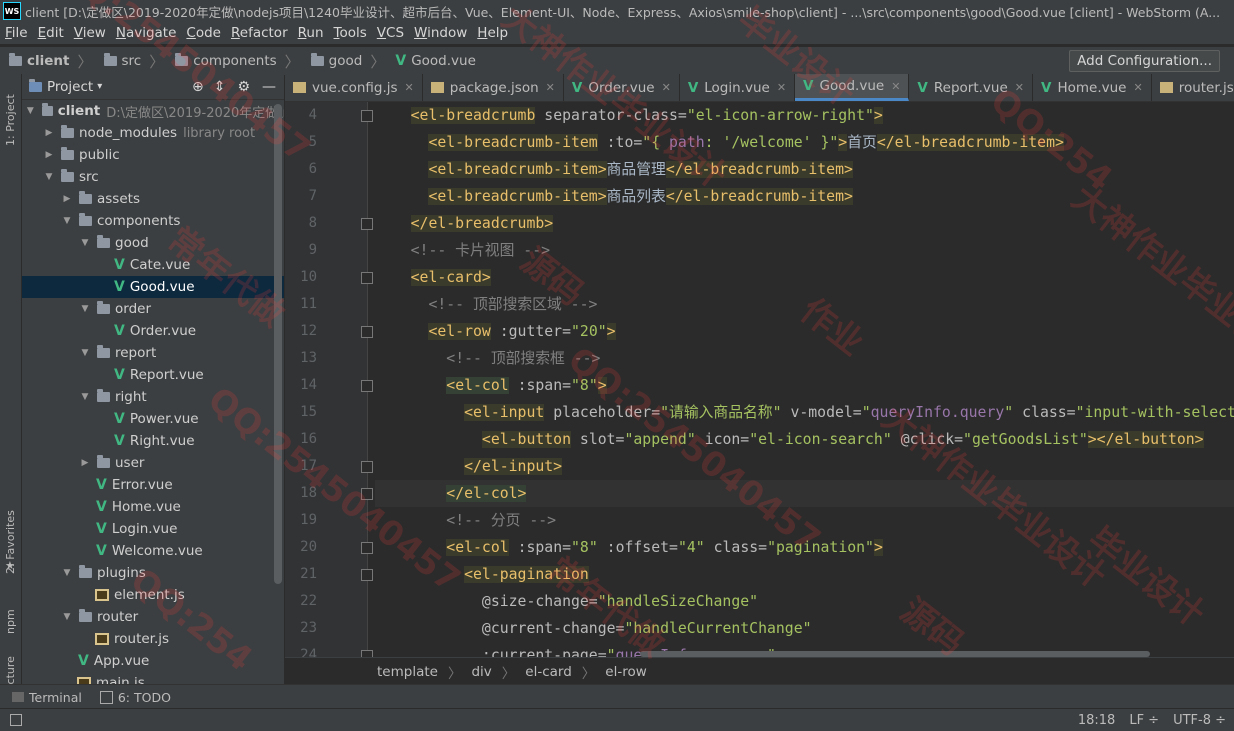 This screenshot has height=731, width=1234. Describe the element at coordinates (390, 33) in the screenshot. I see `menu-item-vcs: VCS` at that location.